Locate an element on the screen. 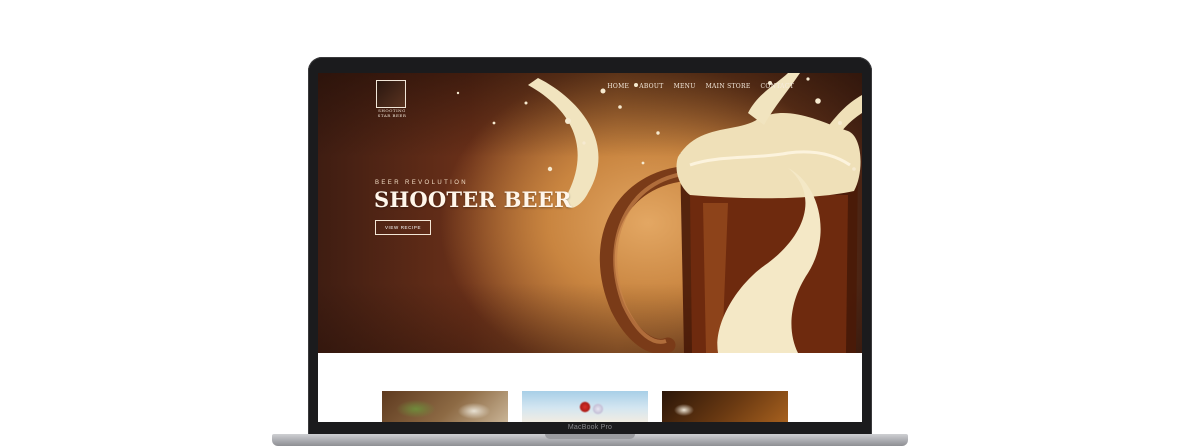 This screenshot has width=1180, height=446. hero-eyebrow: Beer Revolution is located at coordinates (422, 183).